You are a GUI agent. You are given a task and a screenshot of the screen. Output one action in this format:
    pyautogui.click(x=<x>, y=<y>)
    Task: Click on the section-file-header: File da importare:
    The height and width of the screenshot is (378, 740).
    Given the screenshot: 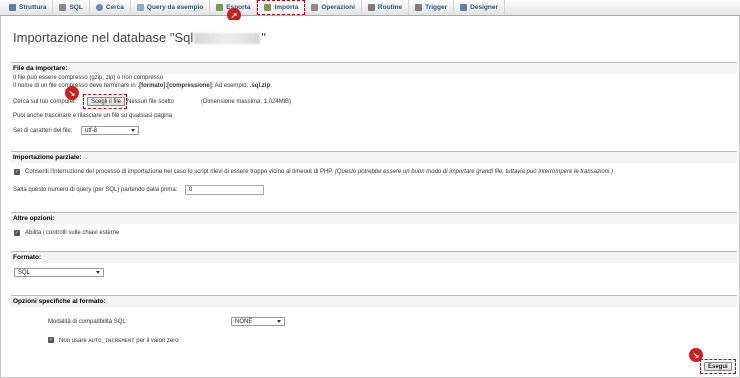 What is the action you would take?
    pyautogui.click(x=374, y=68)
    